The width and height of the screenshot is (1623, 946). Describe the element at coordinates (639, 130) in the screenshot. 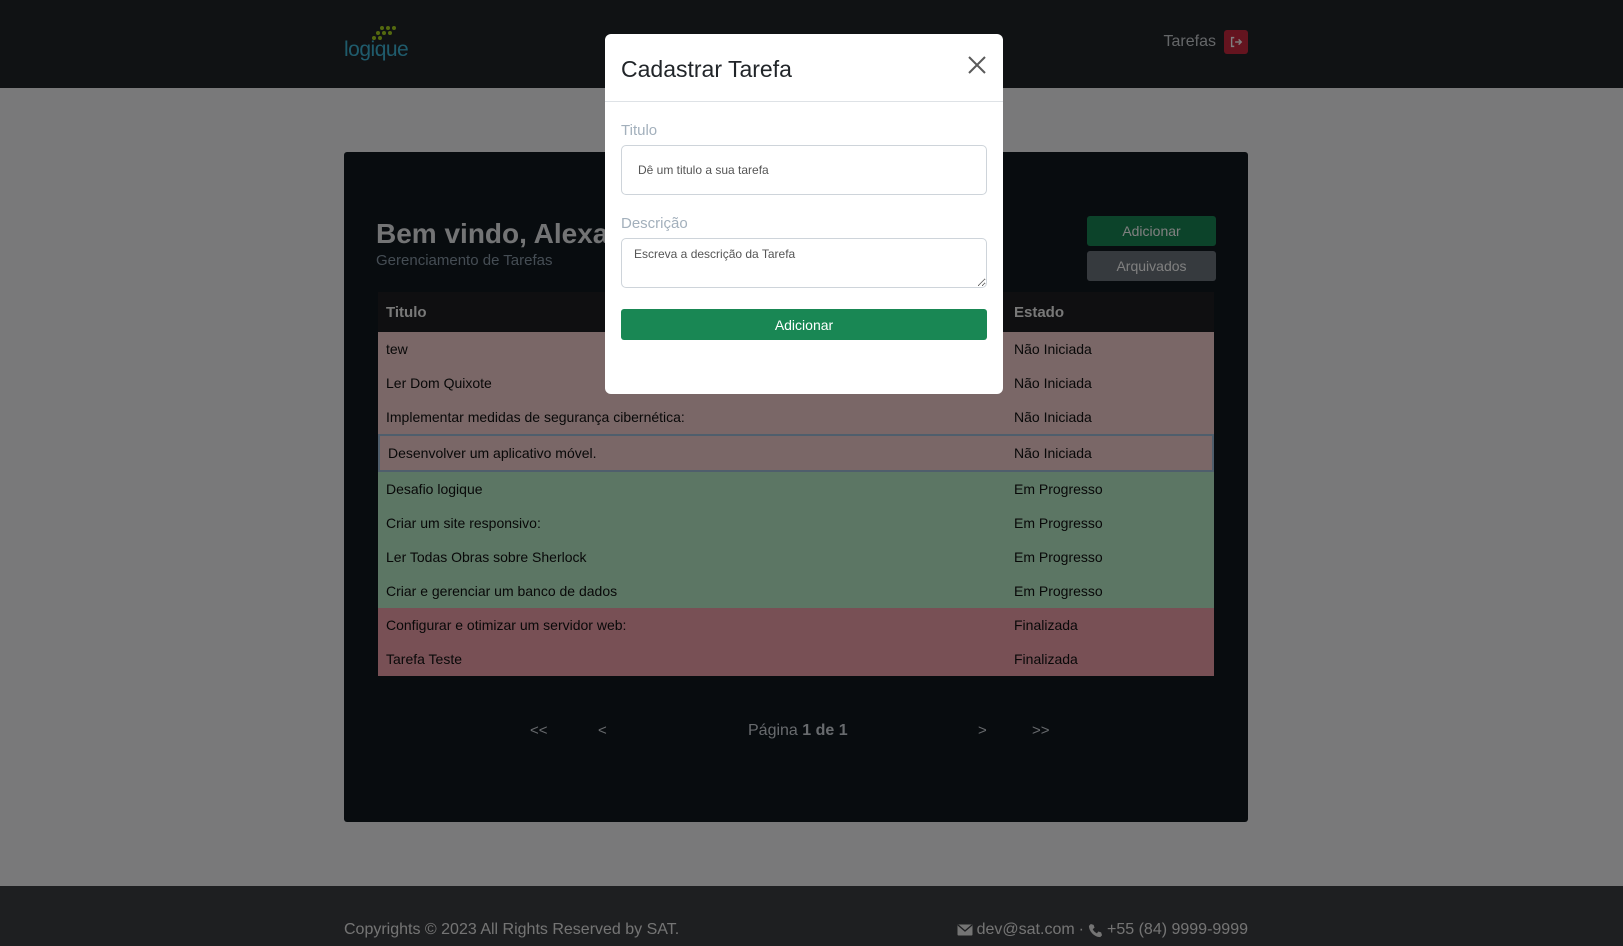

I see `title-label: Titulo` at that location.